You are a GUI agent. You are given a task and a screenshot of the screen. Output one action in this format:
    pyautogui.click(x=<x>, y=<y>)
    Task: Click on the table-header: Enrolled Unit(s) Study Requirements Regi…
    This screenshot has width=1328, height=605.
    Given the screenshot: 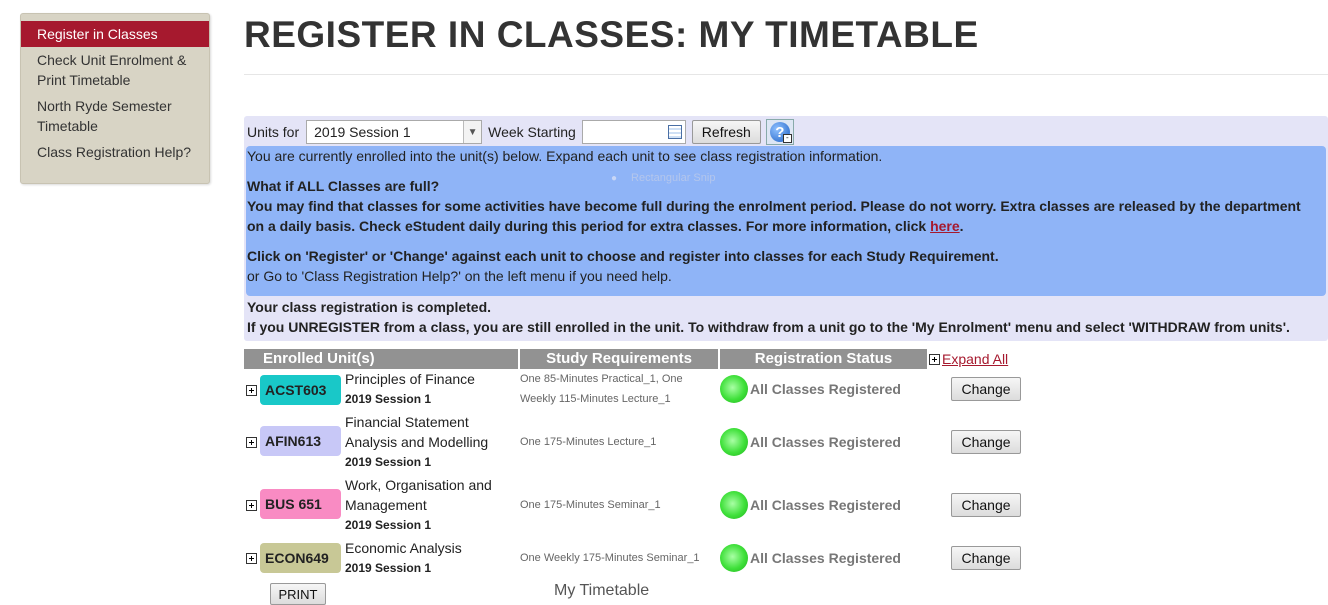 What is the action you would take?
    pyautogui.click(x=585, y=359)
    